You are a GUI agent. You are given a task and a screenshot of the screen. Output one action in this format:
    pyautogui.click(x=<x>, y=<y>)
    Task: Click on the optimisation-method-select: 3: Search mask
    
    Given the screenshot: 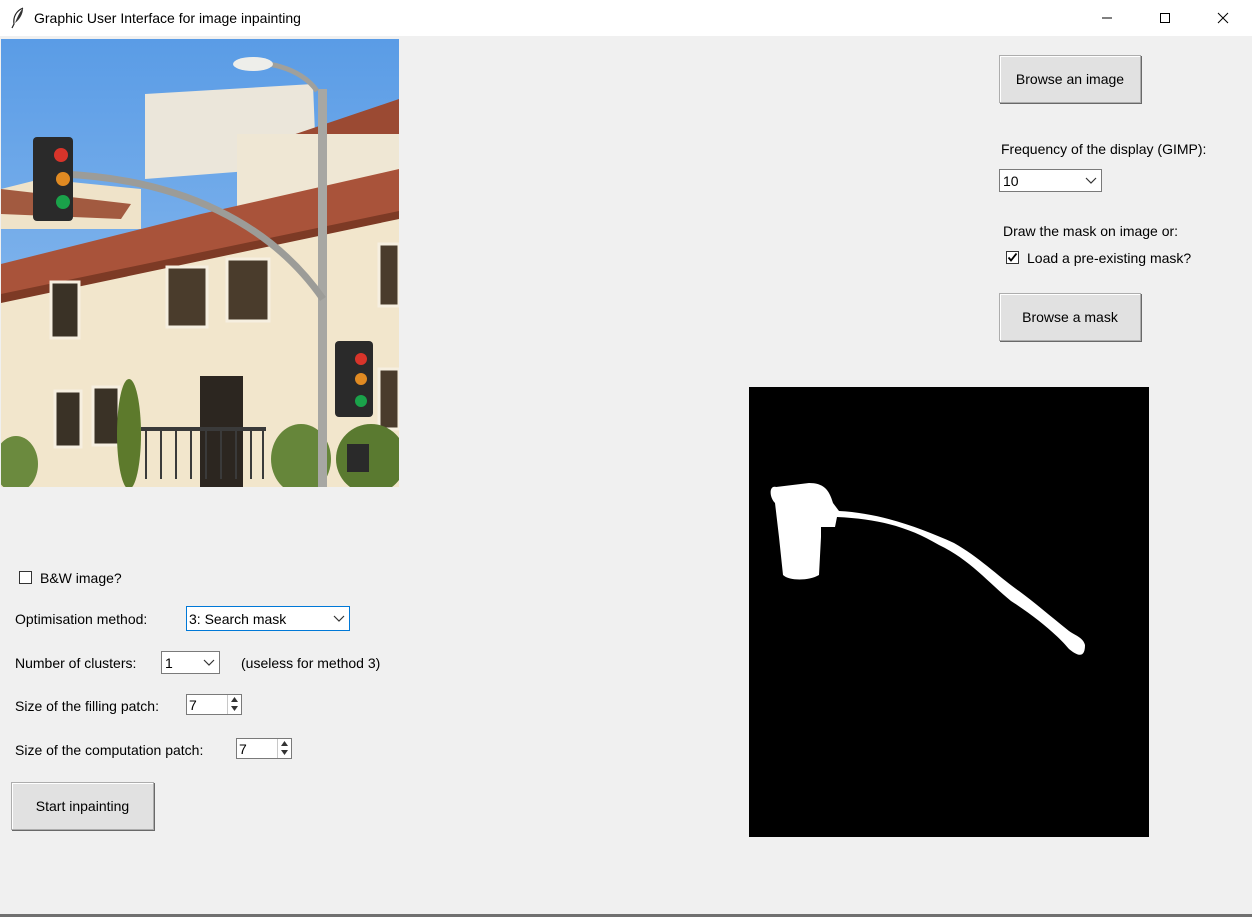 What is the action you would take?
    pyautogui.click(x=268, y=618)
    